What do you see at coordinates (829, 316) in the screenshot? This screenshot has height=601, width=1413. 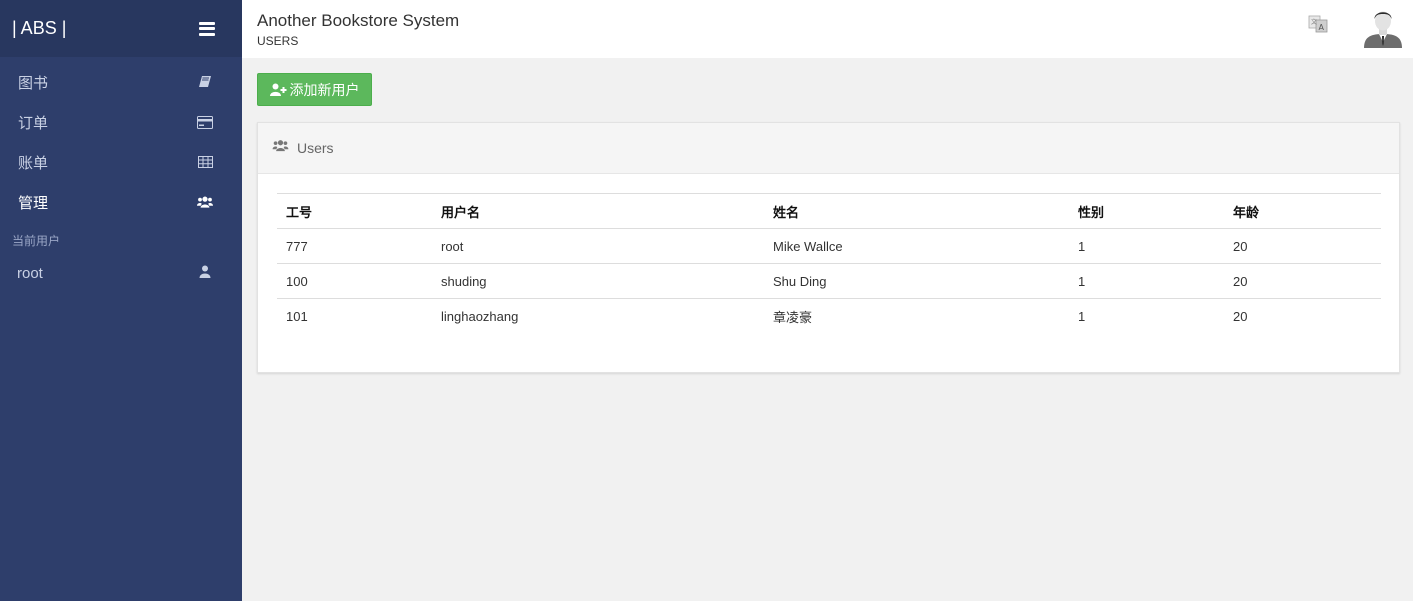 I see `table-row: 101 linghaozhang 章凌豪 1 20` at bounding box center [829, 316].